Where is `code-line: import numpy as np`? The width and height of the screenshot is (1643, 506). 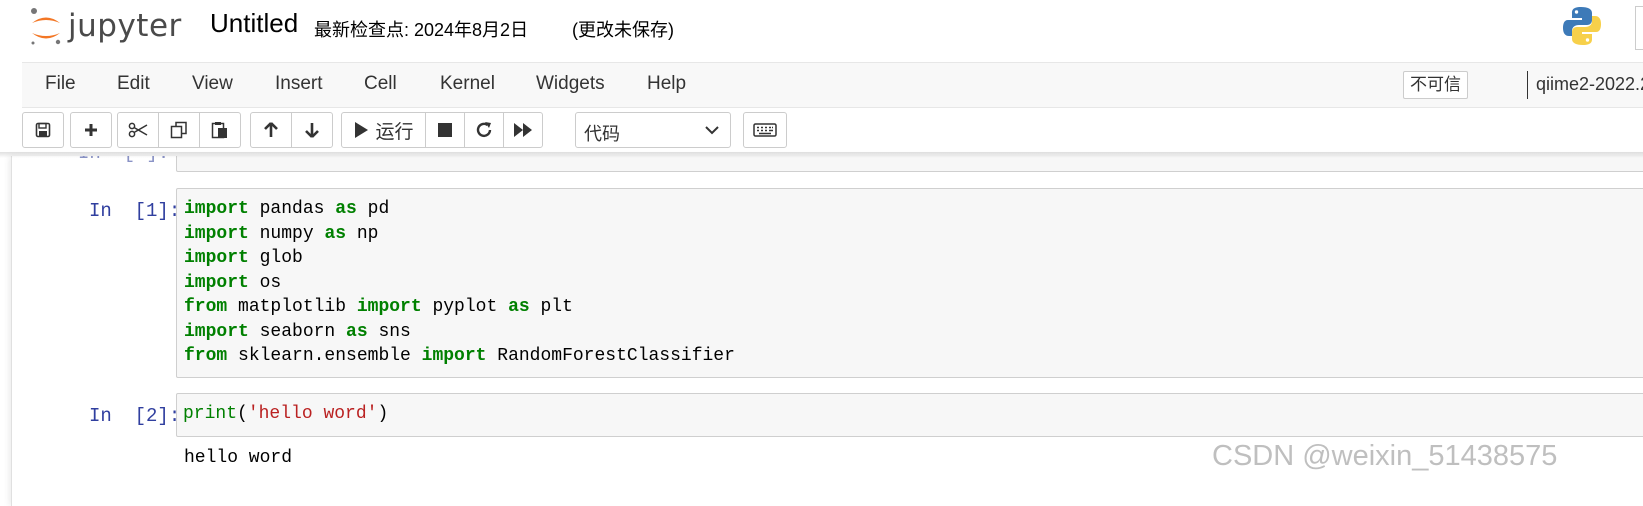 code-line: import numpy as np is located at coordinates (281, 234).